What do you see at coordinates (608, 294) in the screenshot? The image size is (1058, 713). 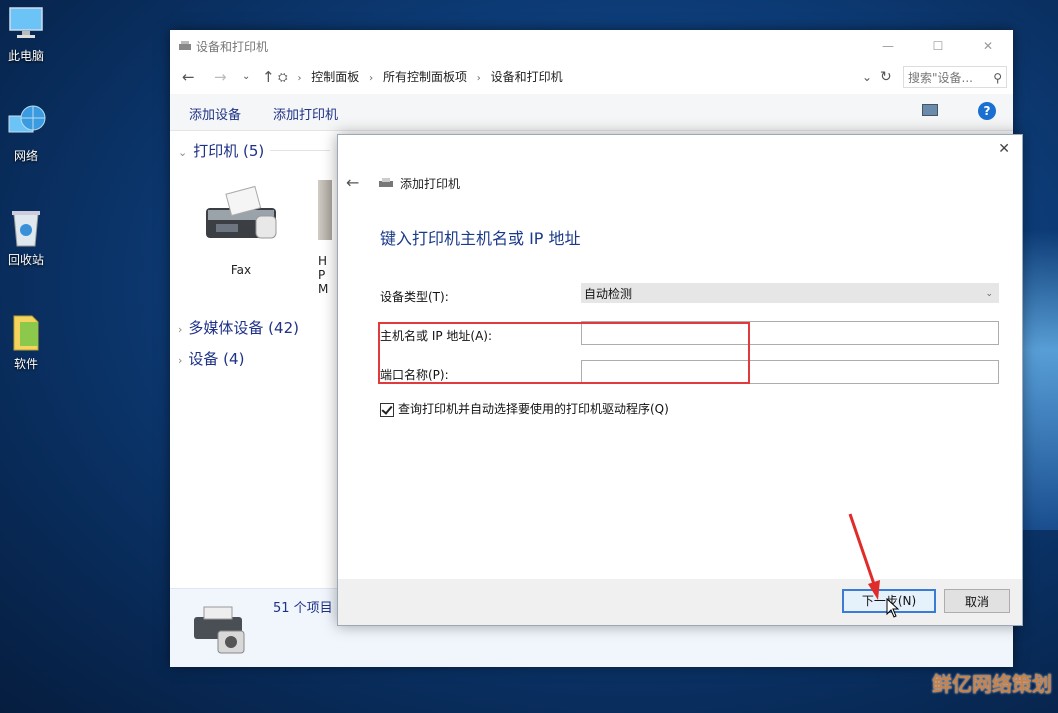 I see `device-type-value: 自动检测` at bounding box center [608, 294].